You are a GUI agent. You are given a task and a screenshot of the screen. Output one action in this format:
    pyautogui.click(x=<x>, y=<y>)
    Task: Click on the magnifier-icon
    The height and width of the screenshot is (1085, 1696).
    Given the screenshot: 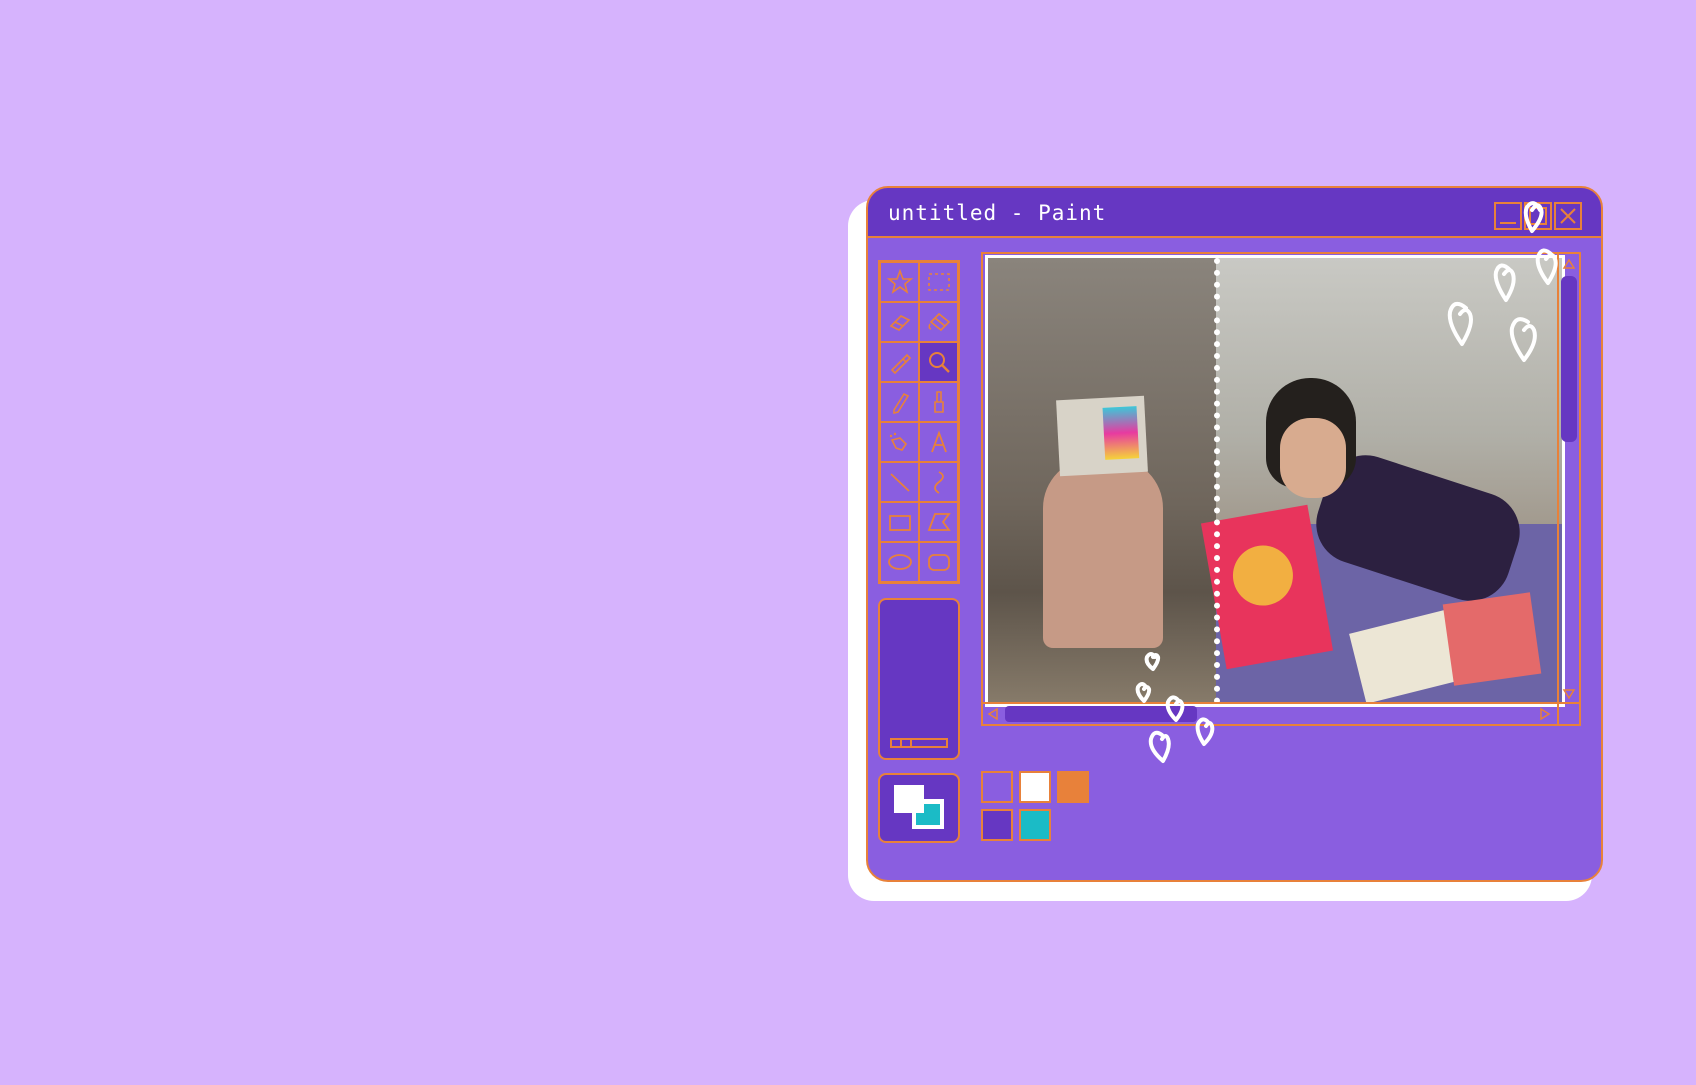 What is the action you would take?
    pyautogui.click(x=939, y=362)
    